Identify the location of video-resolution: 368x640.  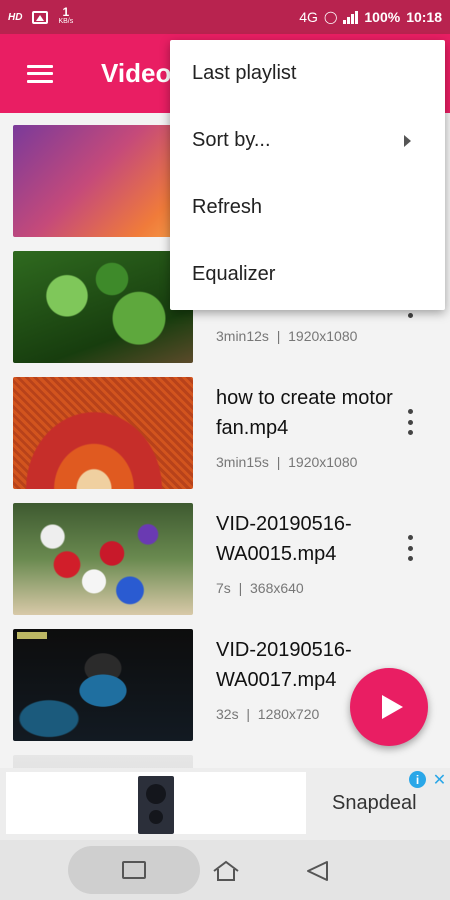
(277, 588).